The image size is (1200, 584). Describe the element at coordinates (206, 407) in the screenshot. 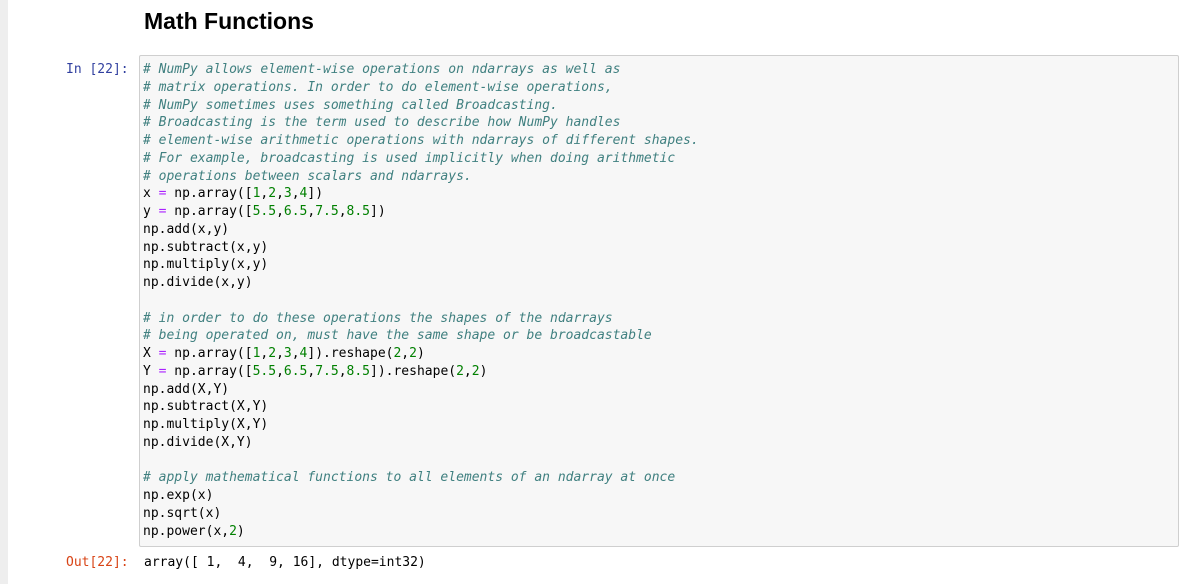

I see `code-line: np.subtract(X,Y)` at that location.